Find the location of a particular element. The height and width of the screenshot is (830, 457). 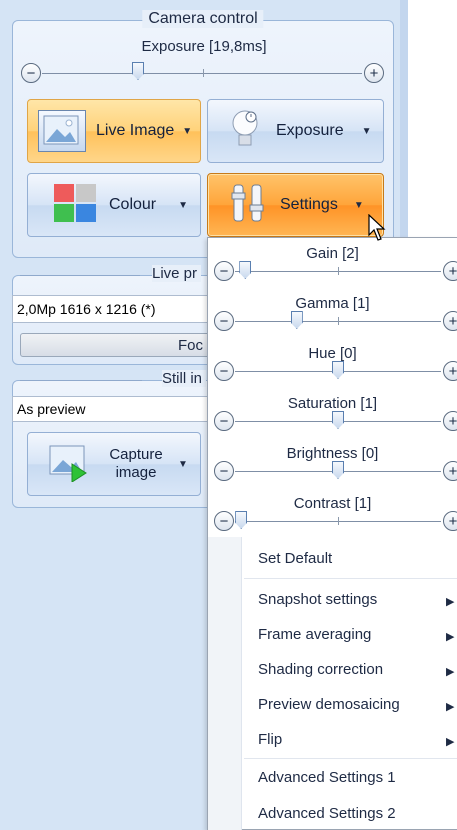

exposure-button: Exposure ▼ is located at coordinates (295, 131).